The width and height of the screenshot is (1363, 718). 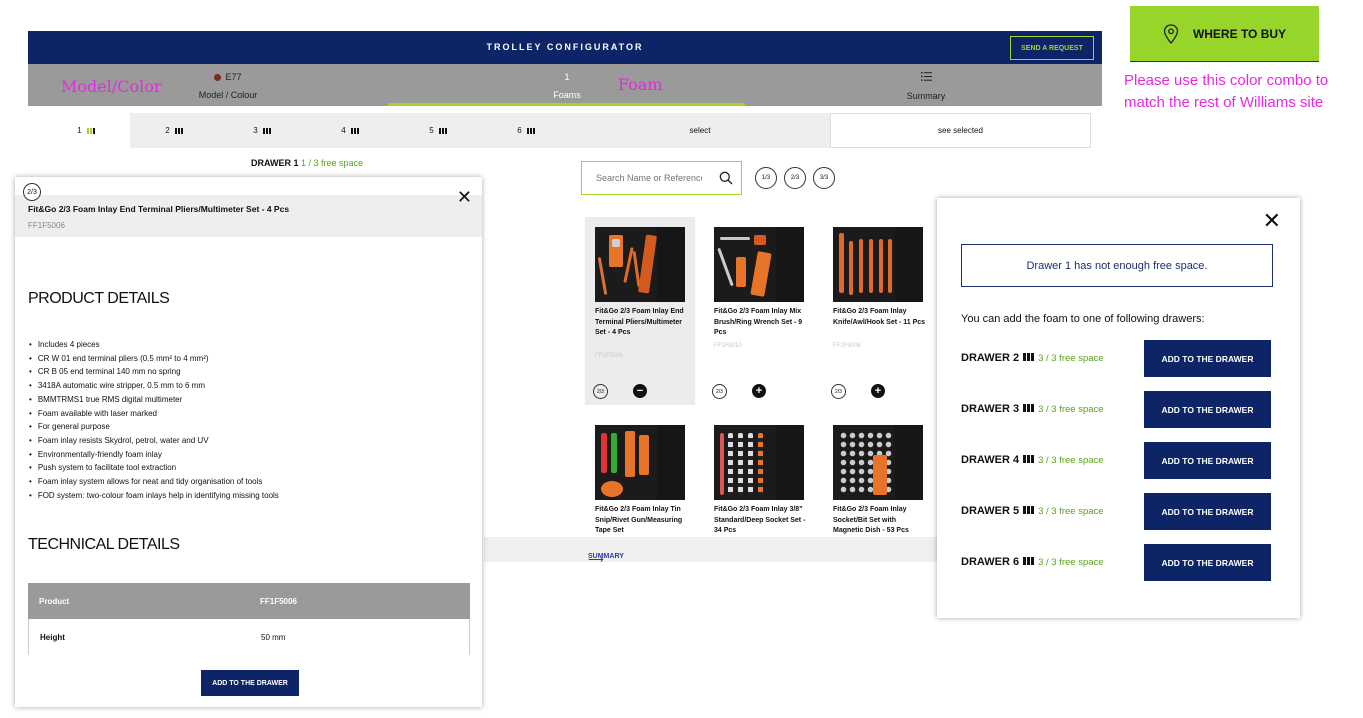 I want to click on drawer-tab-number: 1, so click(x=79, y=130).